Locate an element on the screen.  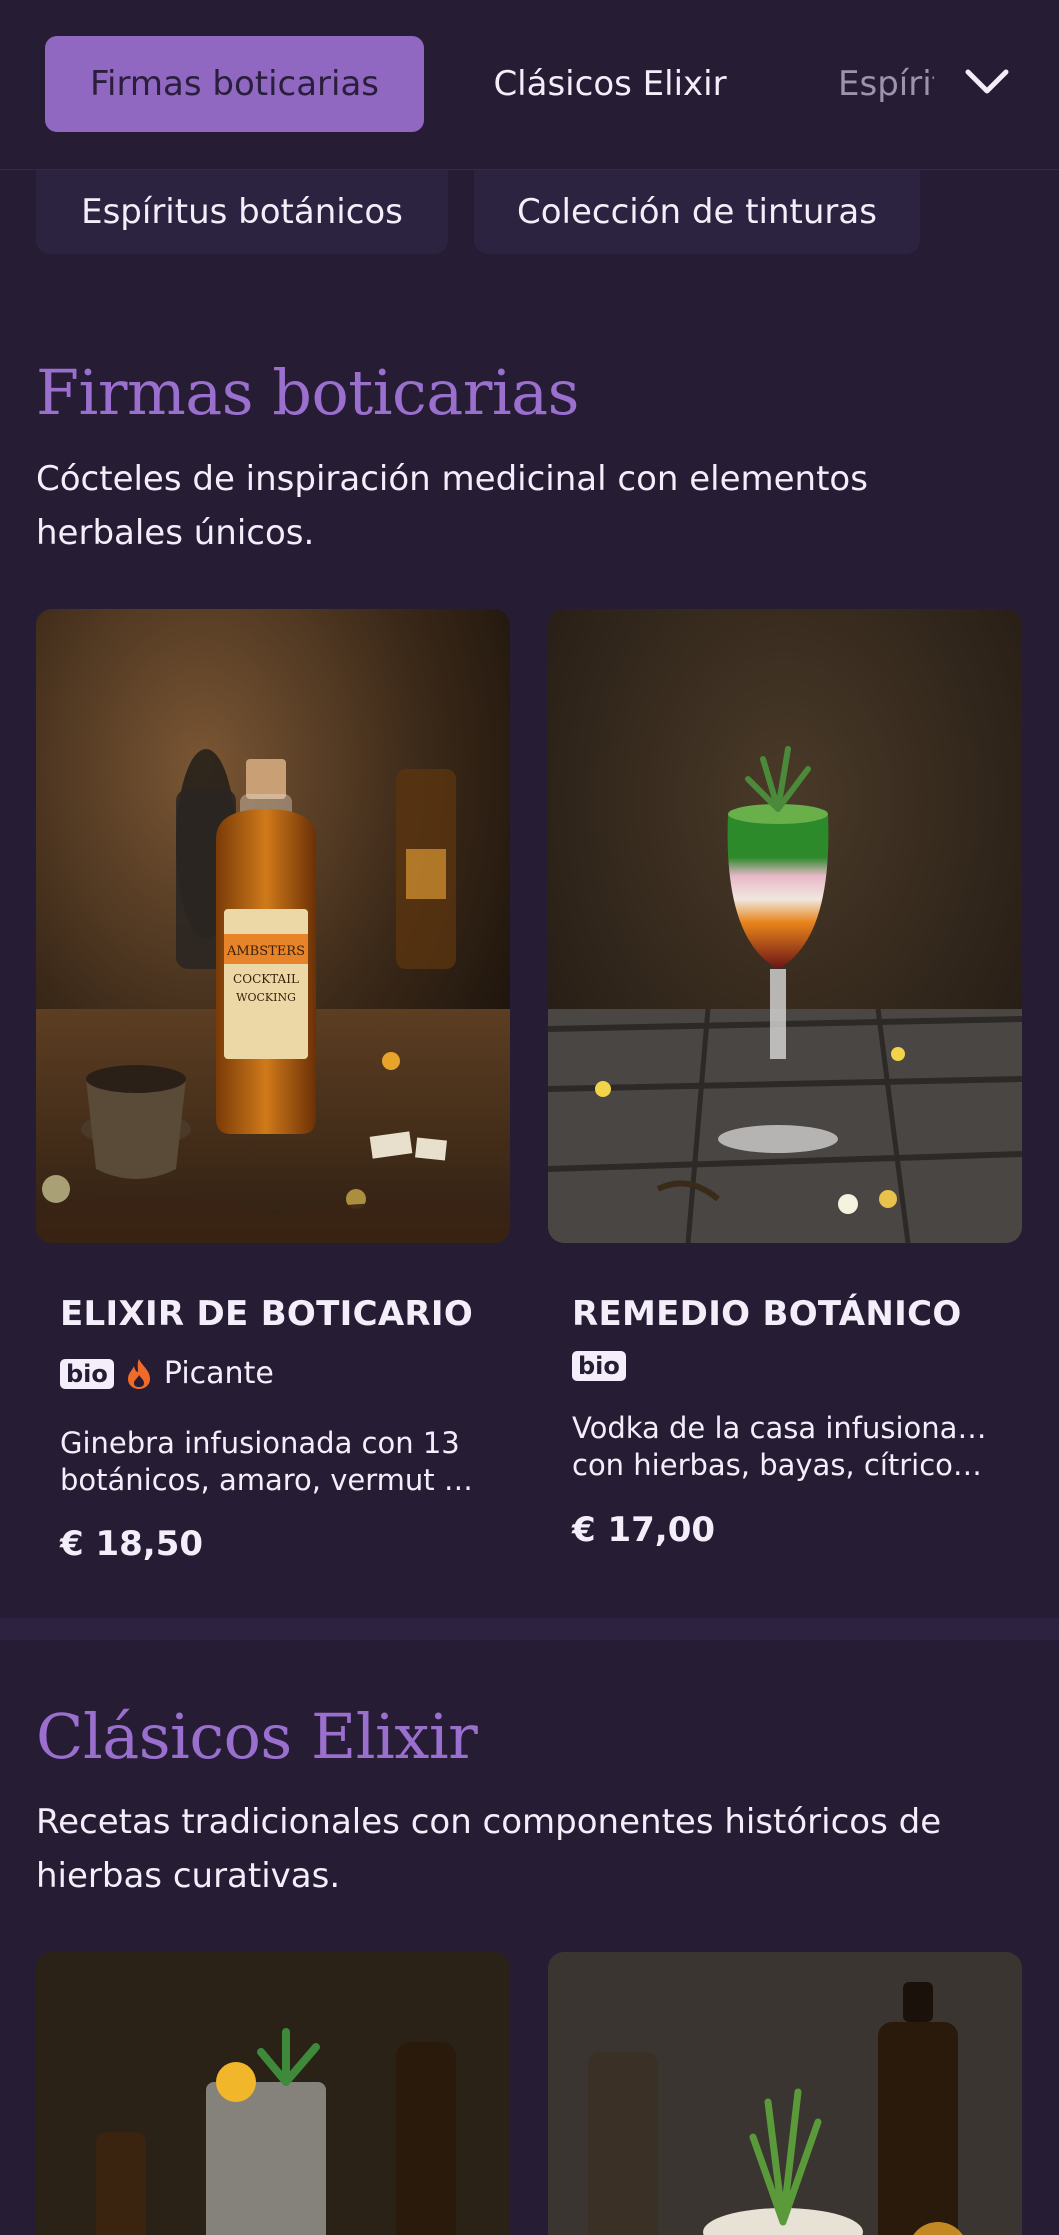
description-line: hierbas curativas. is located at coordinates (188, 1876).